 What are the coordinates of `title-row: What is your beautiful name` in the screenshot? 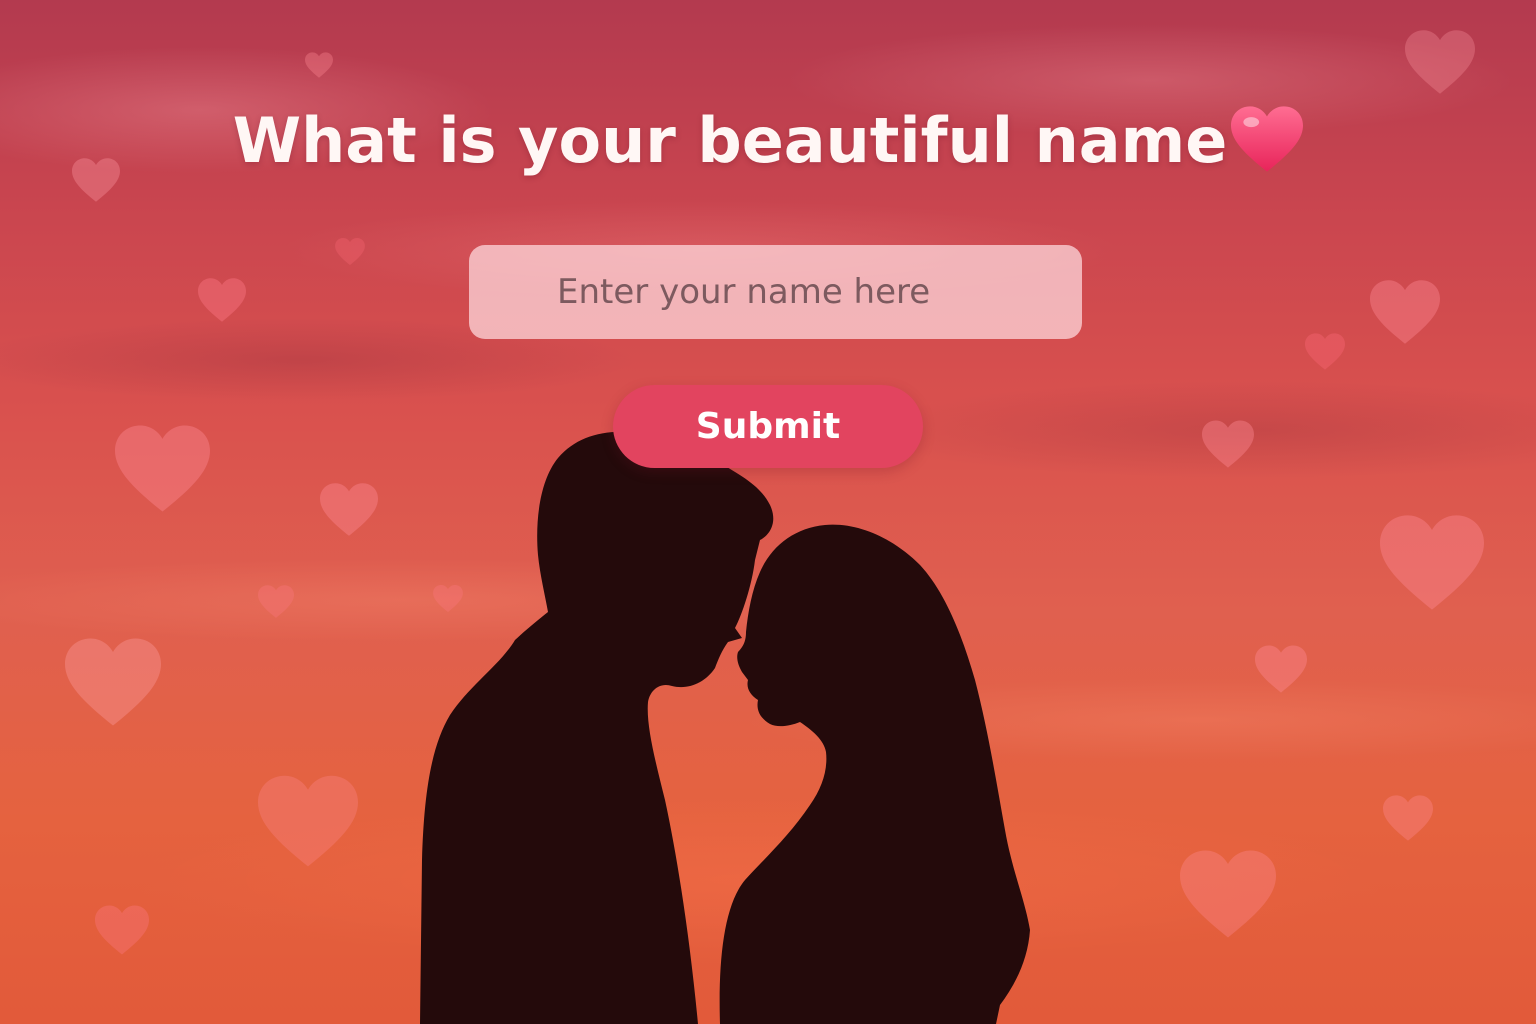 It's located at (768, 140).